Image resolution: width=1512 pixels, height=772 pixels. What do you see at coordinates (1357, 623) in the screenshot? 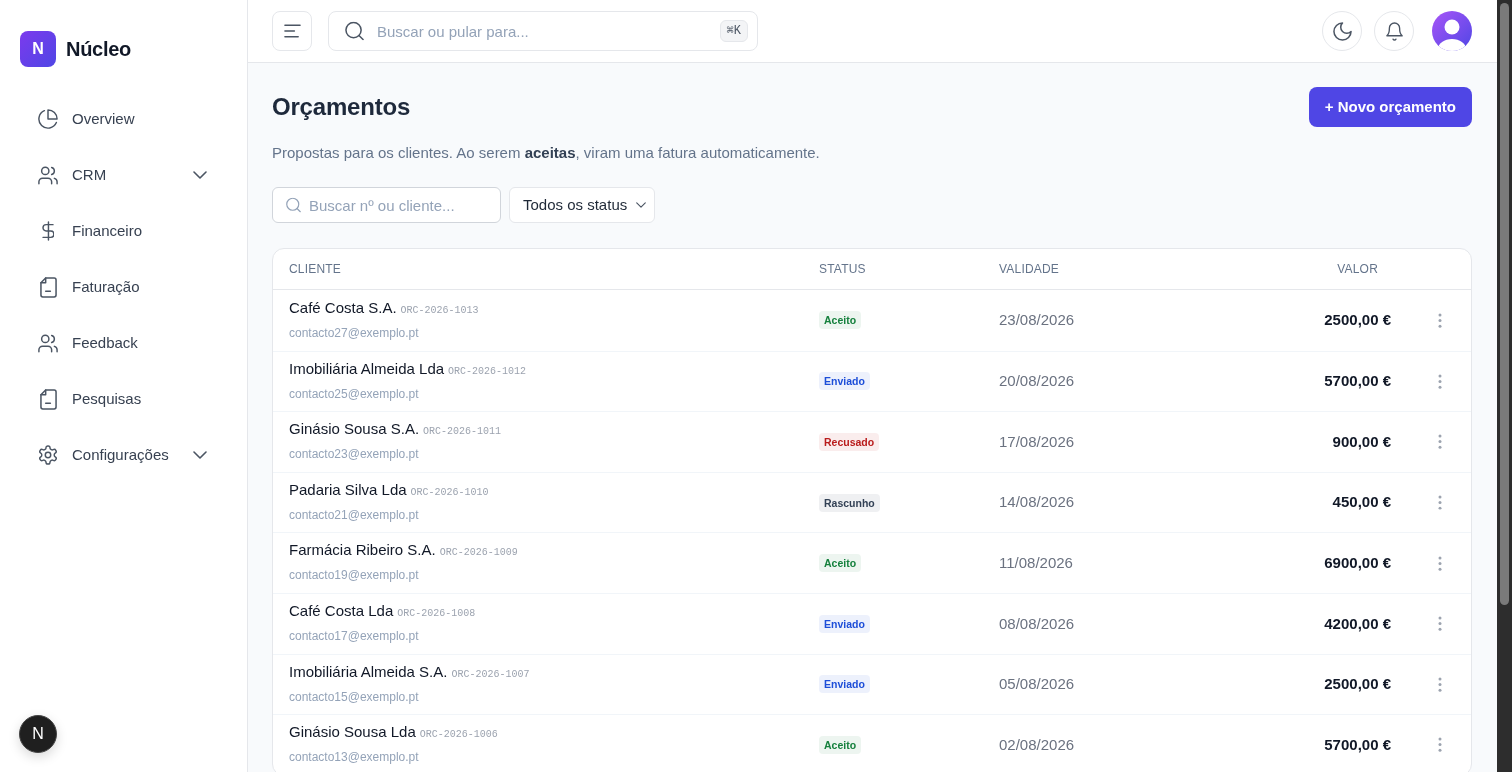
I see `amount: 4200,00 €` at bounding box center [1357, 623].